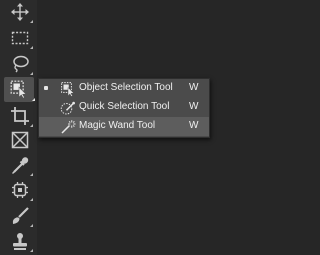 The height and width of the screenshot is (255, 320). I want to click on menu-item-label: Magic Wand Tool, so click(117, 125).